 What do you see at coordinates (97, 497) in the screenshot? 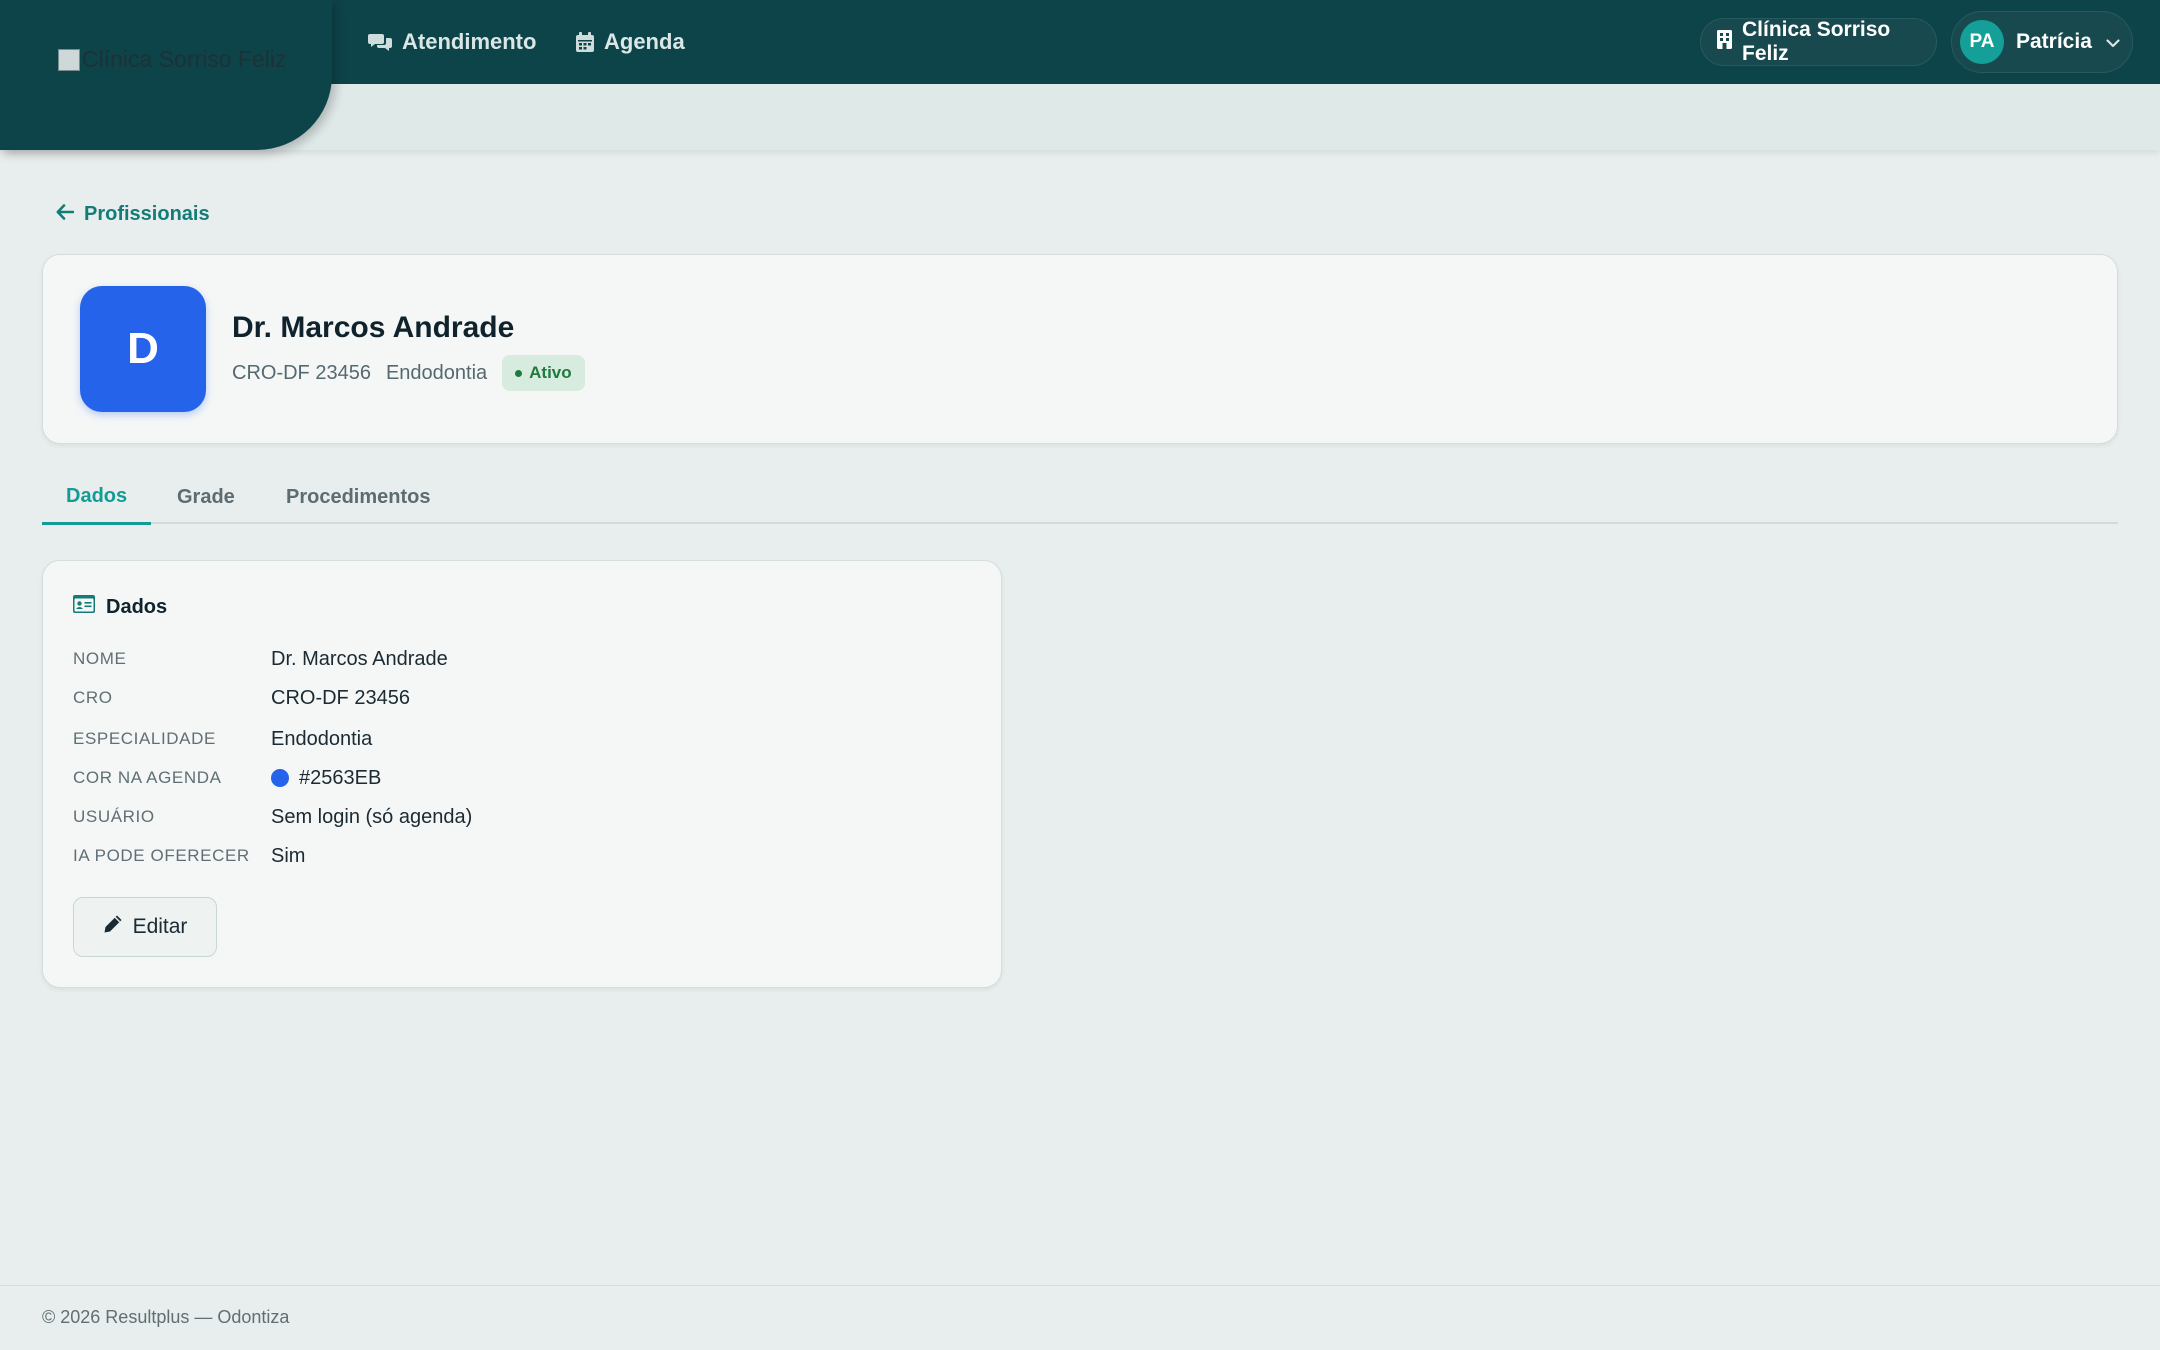
I see `tab-dados: Dados` at bounding box center [97, 497].